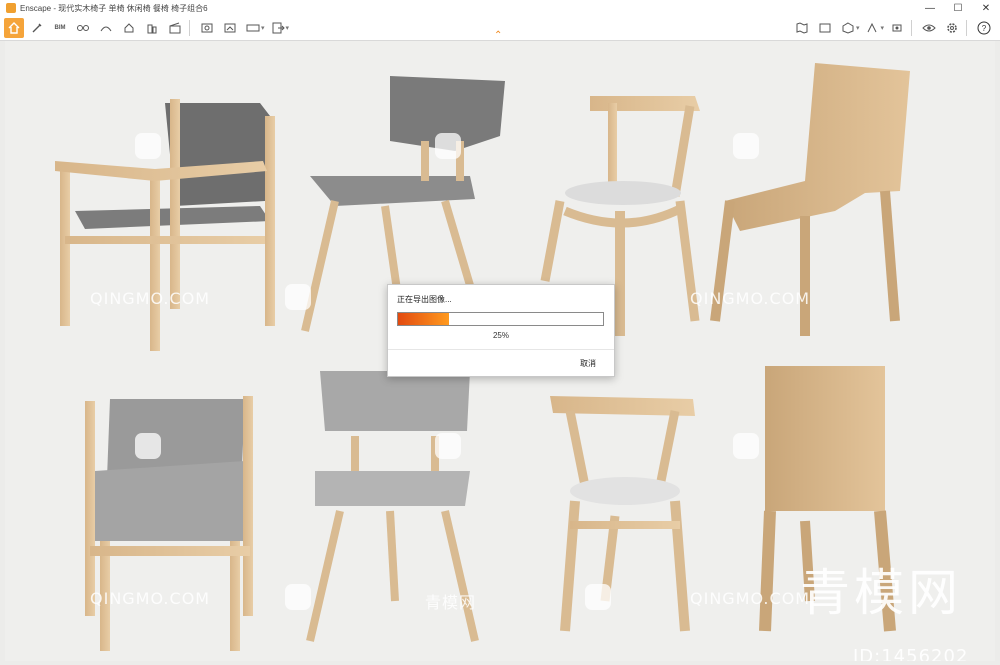 The image size is (1000, 665). I want to click on asset-library-button, so click(825, 28).